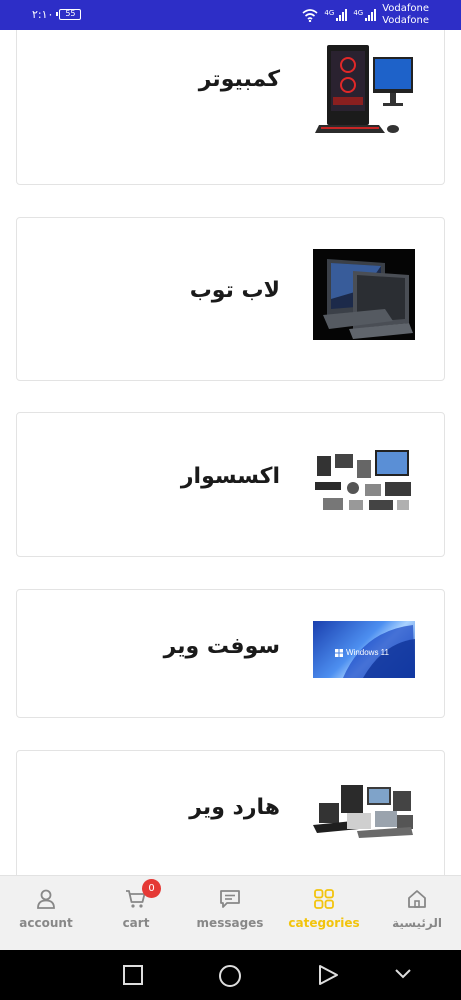 The image size is (461, 1000). Describe the element at coordinates (234, 807) in the screenshot. I see `category-title: هارد وير` at that location.